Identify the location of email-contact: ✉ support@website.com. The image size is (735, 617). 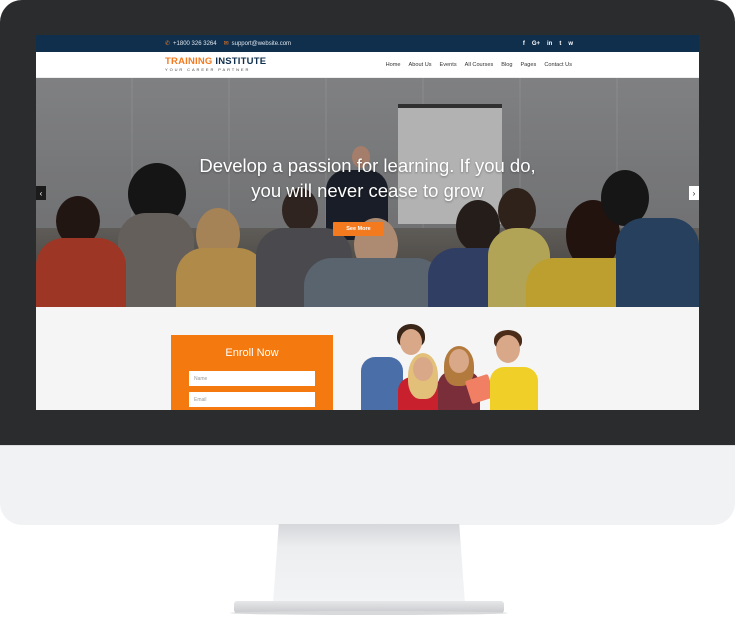
(257, 44).